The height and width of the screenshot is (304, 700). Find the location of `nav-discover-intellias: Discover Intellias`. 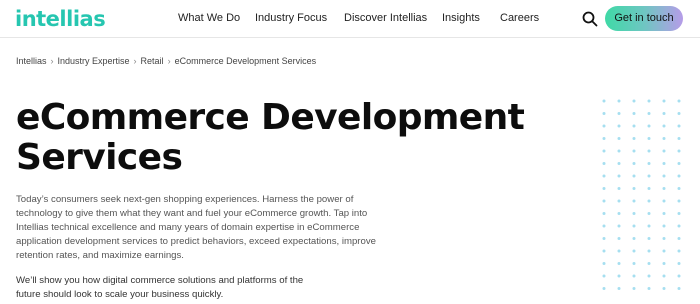

nav-discover-intellias: Discover Intellias is located at coordinates (385, 18).